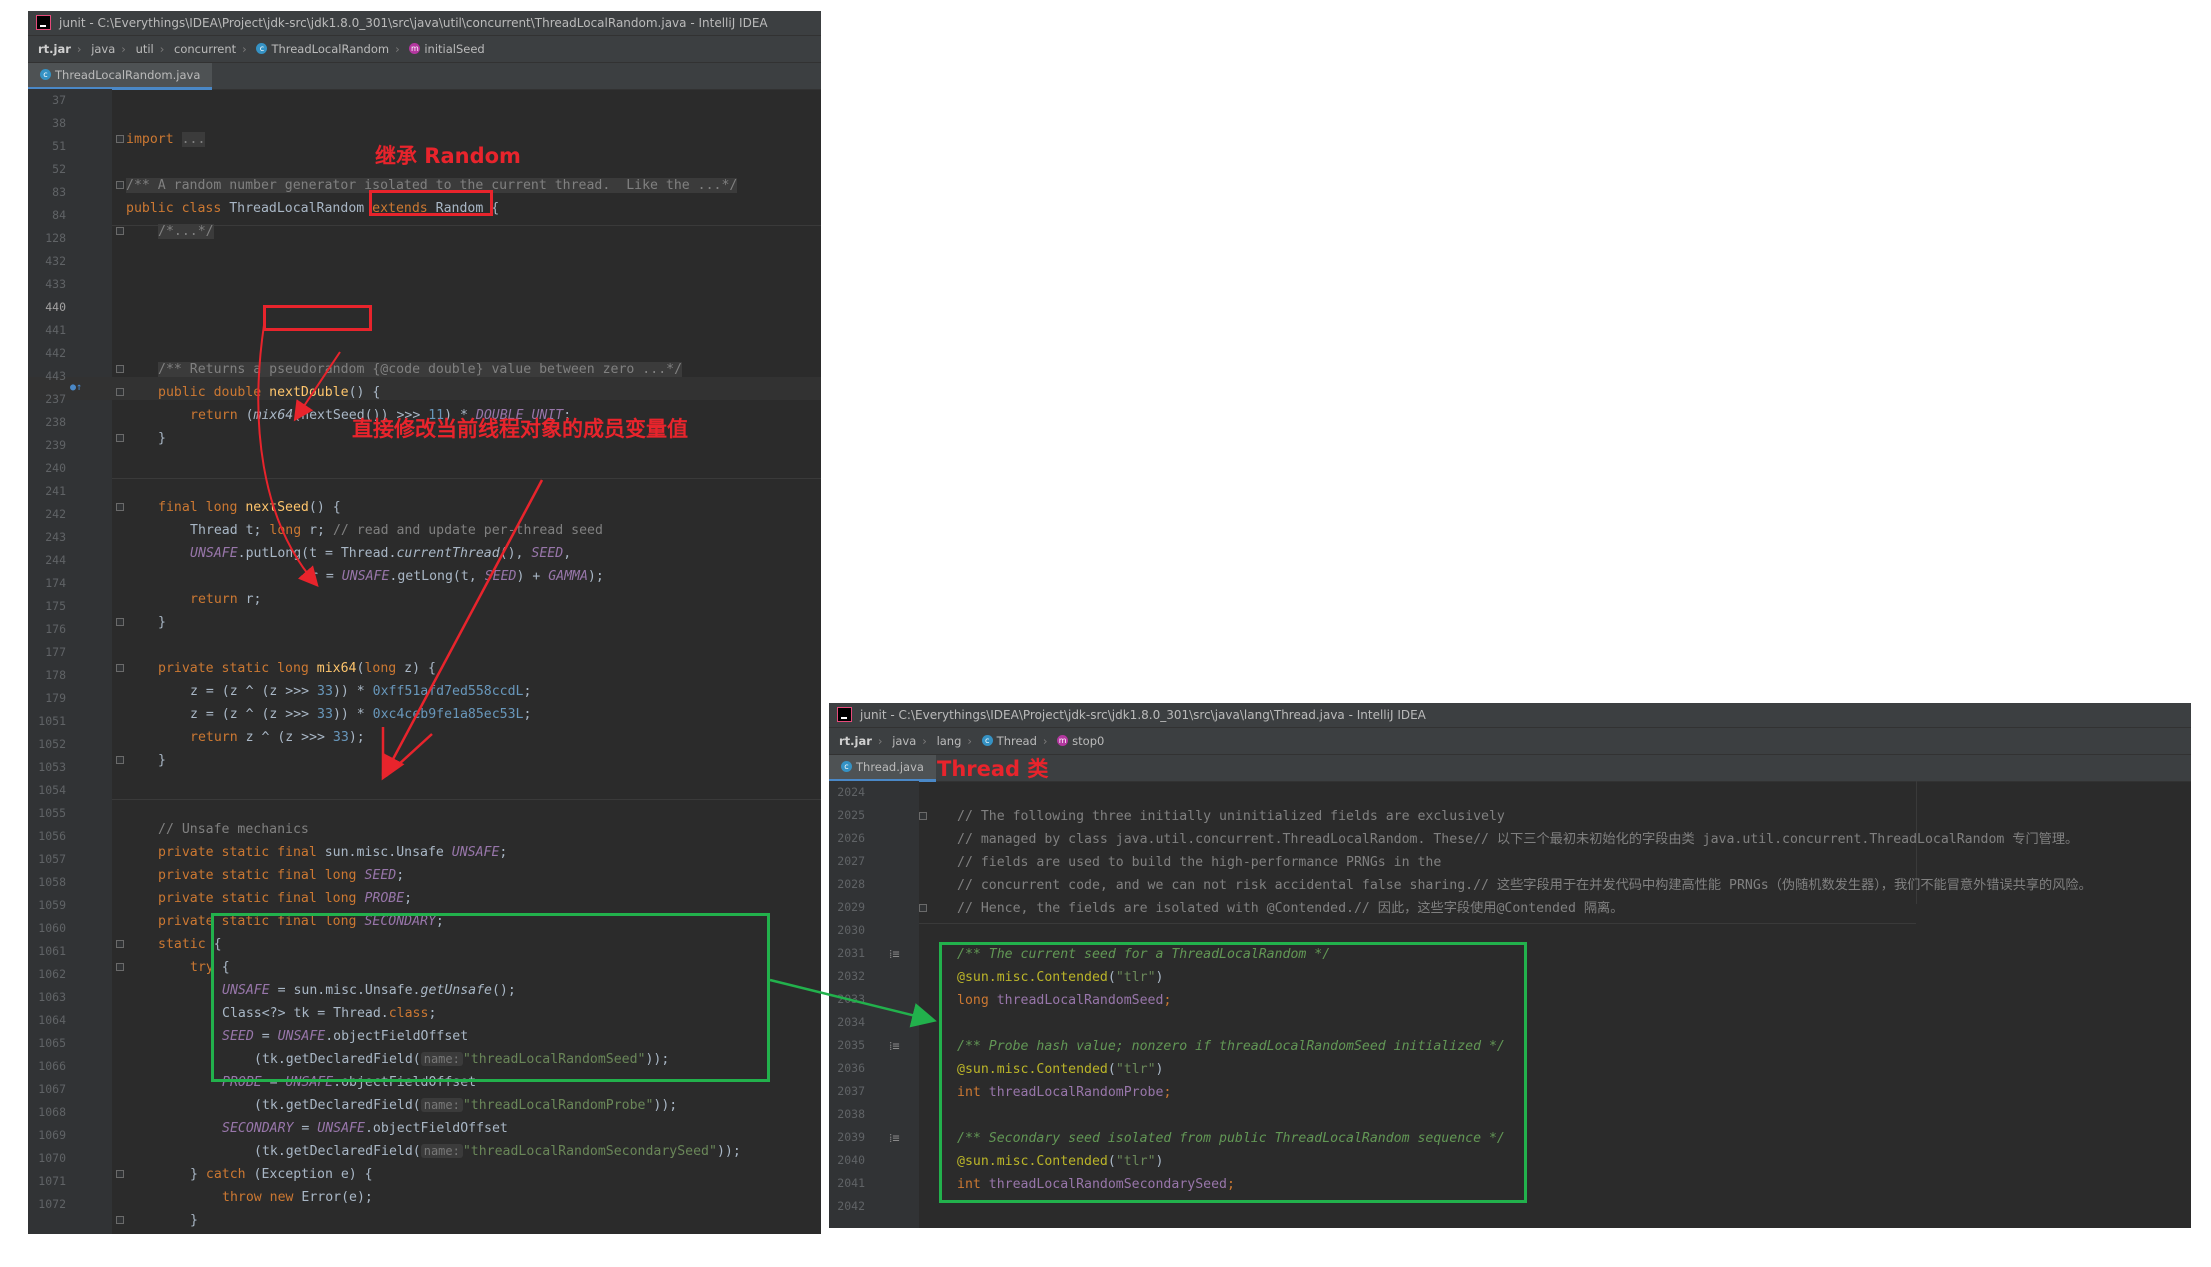 This screenshot has width=2211, height=1267. Describe the element at coordinates (317, 386) in the screenshot. I see `arrow-nextdouble-to-nextseed` at that location.